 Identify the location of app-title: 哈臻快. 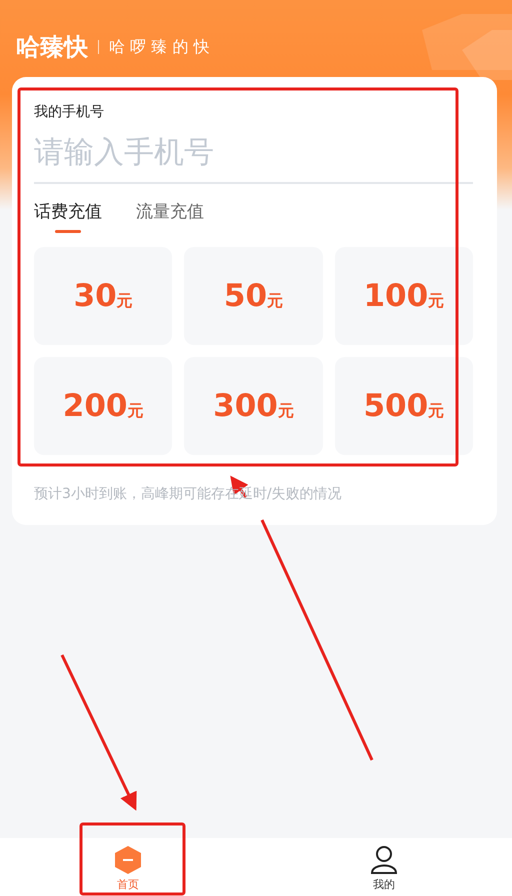
(52, 47).